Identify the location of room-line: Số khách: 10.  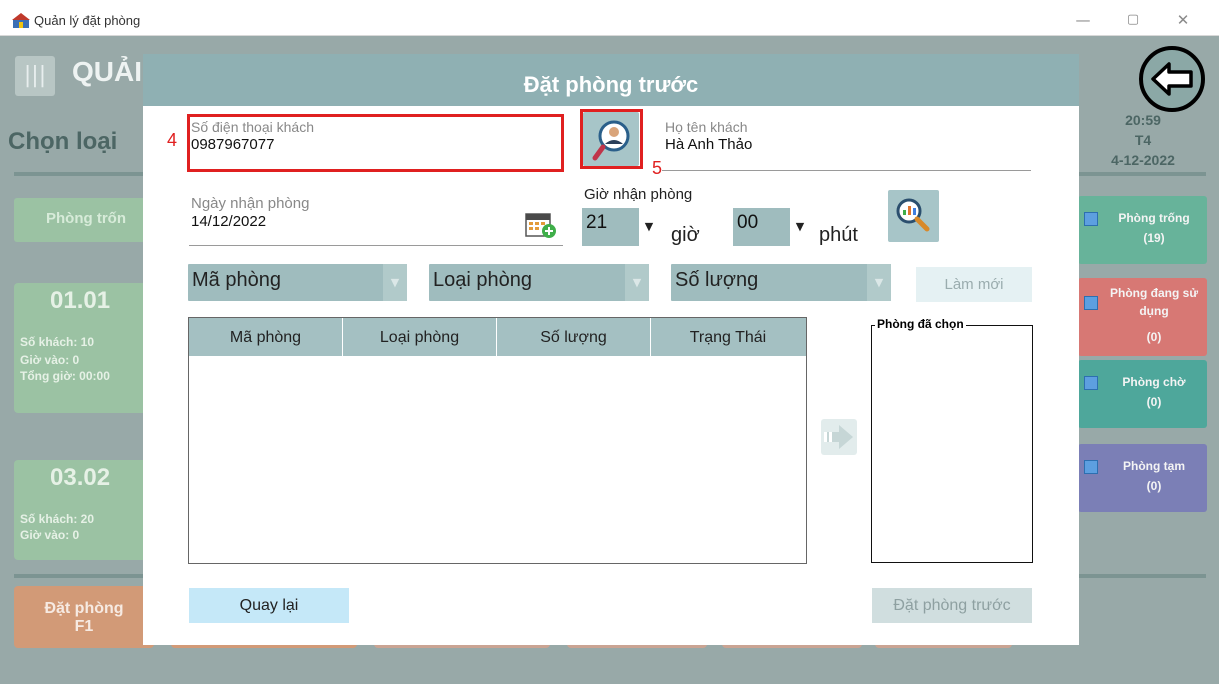
(57, 342).